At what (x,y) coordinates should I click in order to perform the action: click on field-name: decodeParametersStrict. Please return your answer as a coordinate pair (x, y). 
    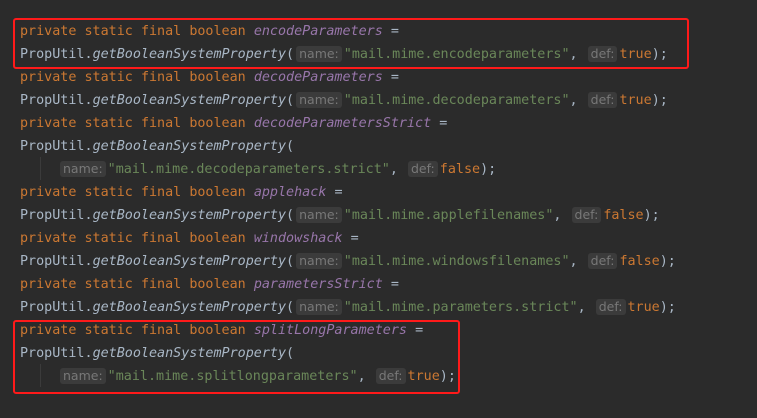
    Looking at the image, I should click on (342, 123).